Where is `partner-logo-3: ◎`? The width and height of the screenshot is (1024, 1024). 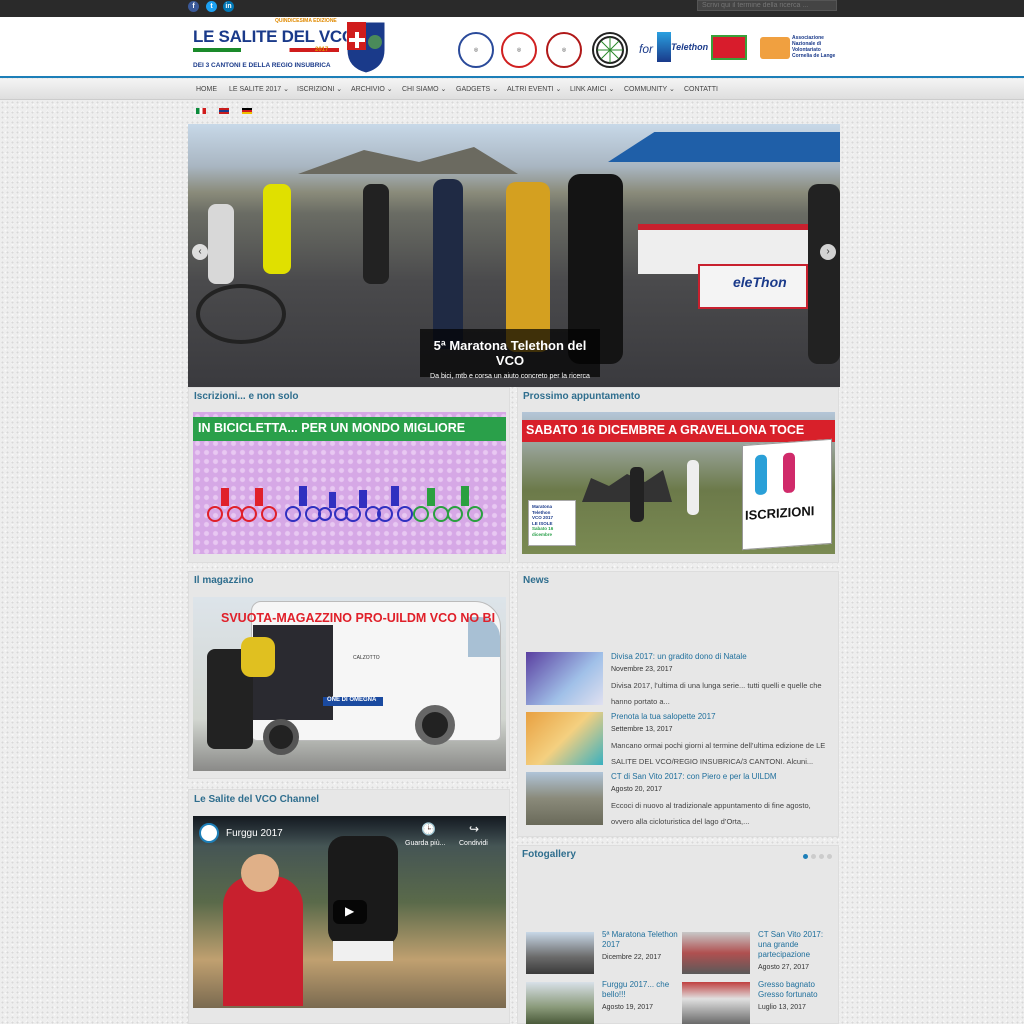
partner-logo-3: ◎ is located at coordinates (564, 50).